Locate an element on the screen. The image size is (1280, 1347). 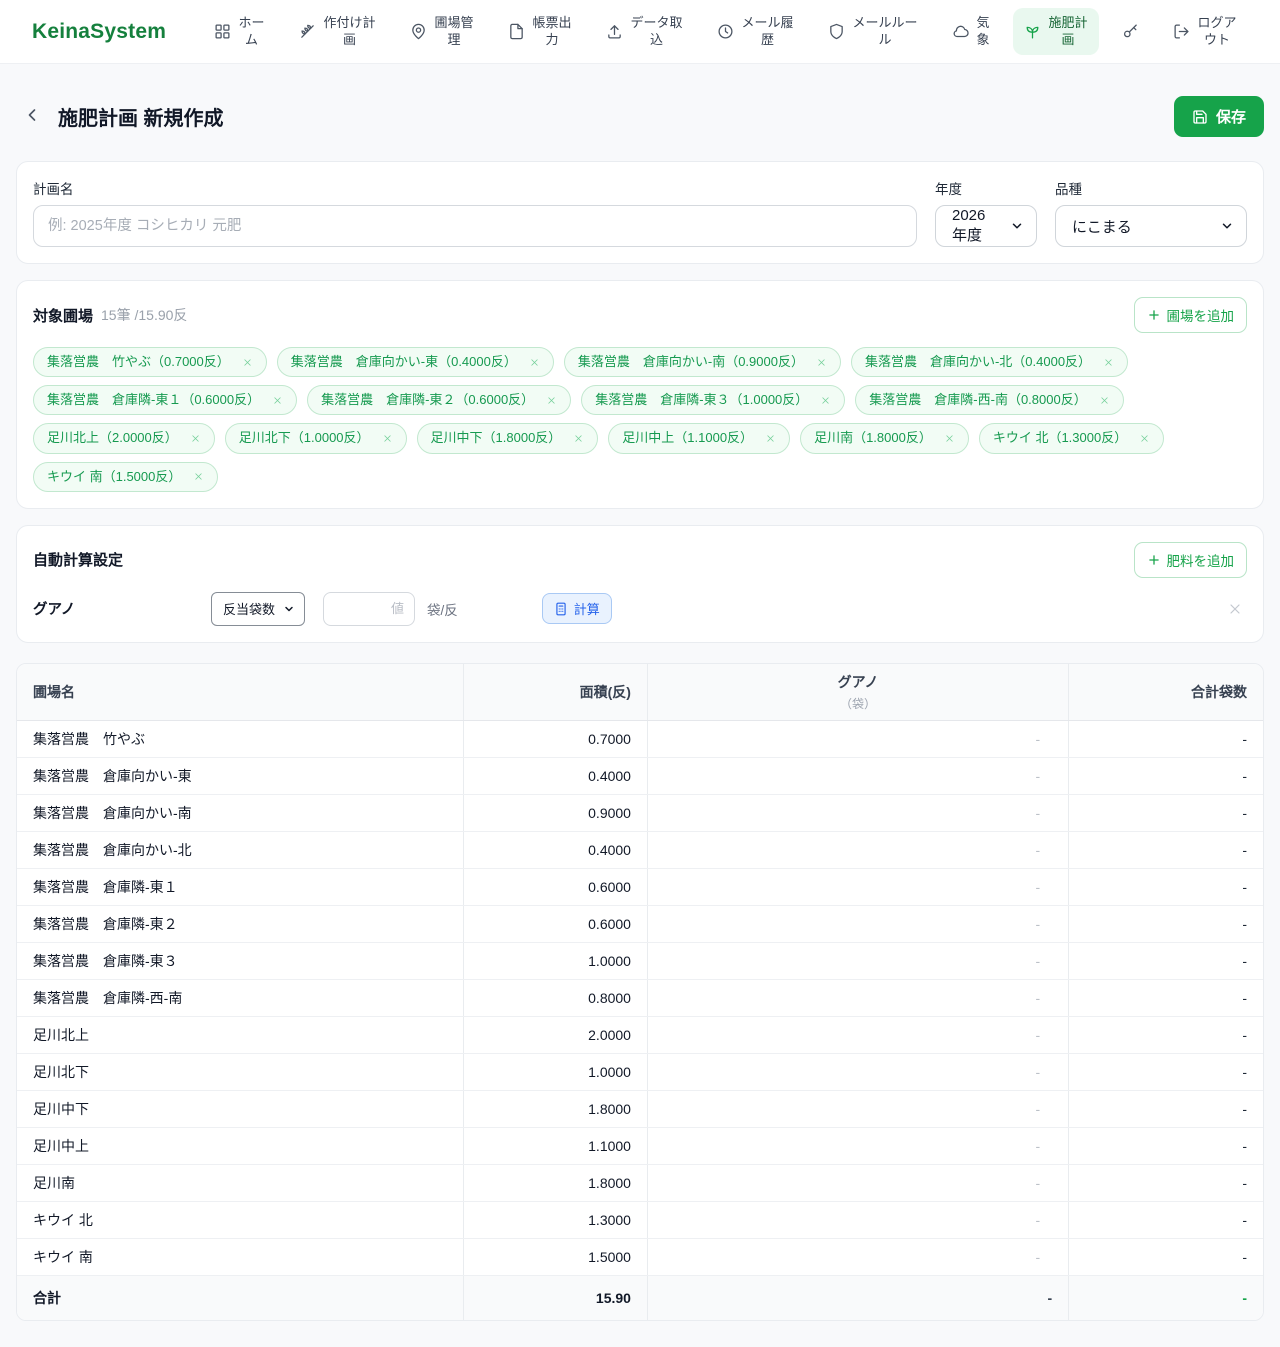
nav-item-label: 帳票出力 is located at coordinates (552, 30).